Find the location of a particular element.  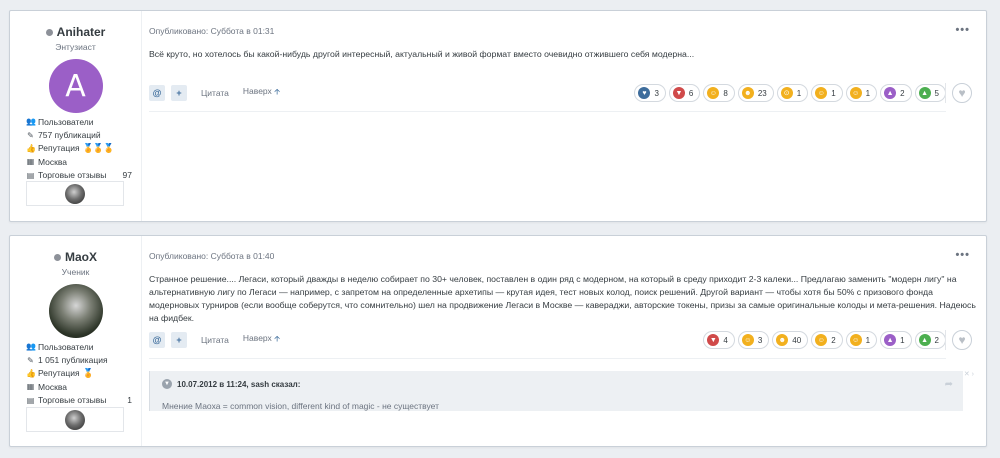

stat-posts: ✎ 1 051 публикация is located at coordinates (79, 359).